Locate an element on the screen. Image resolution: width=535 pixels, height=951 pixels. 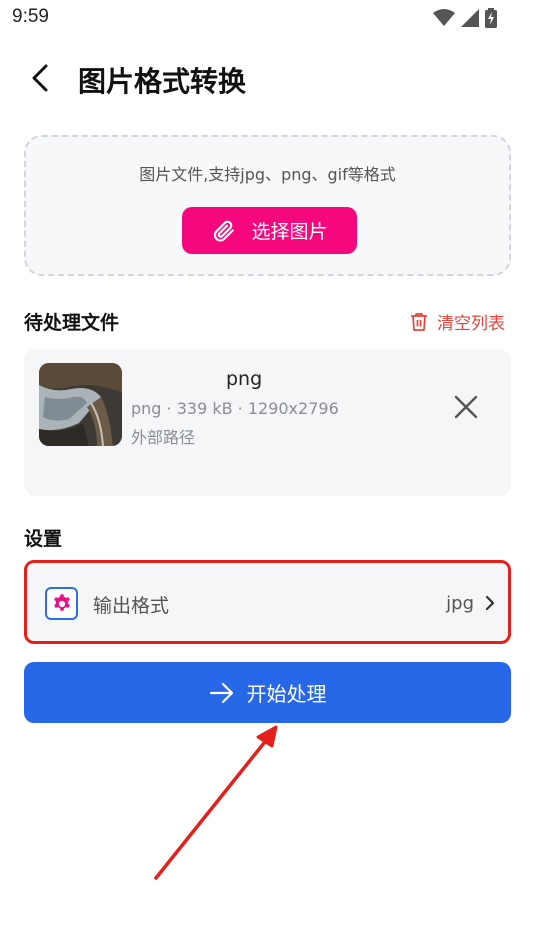
file-path: 外部路径 is located at coordinates (163, 437).